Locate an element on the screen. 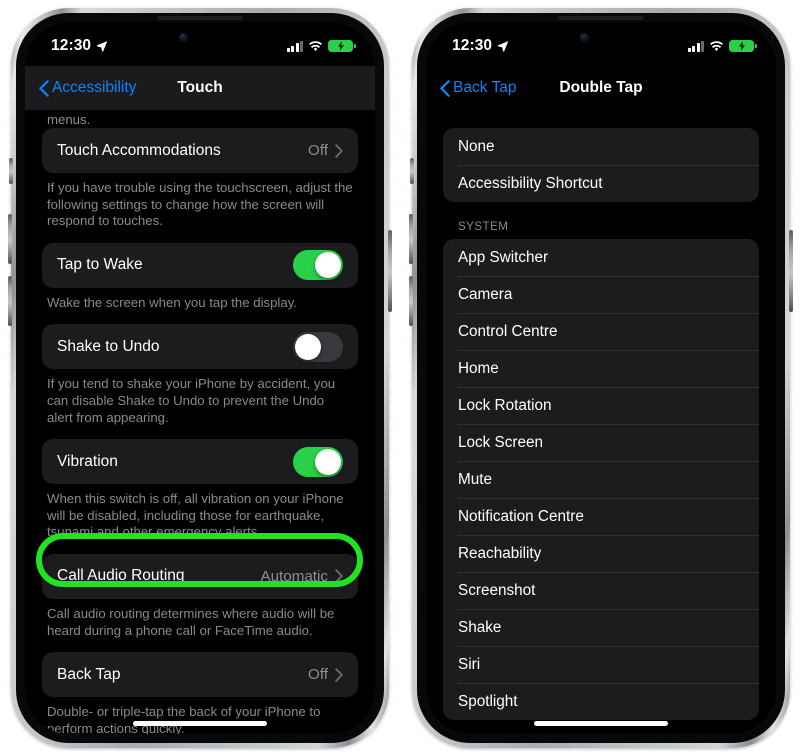 The height and width of the screenshot is (755, 800). earpiece-speaker-grille-right is located at coordinates (601, 18).